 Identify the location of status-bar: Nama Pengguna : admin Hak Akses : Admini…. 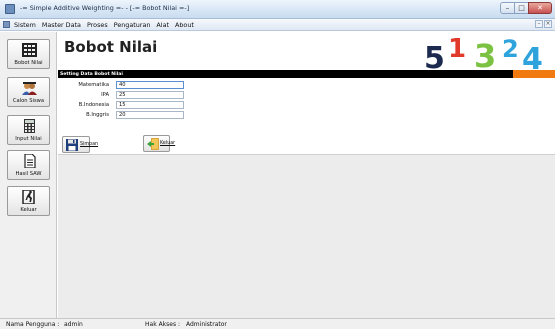
(277, 323).